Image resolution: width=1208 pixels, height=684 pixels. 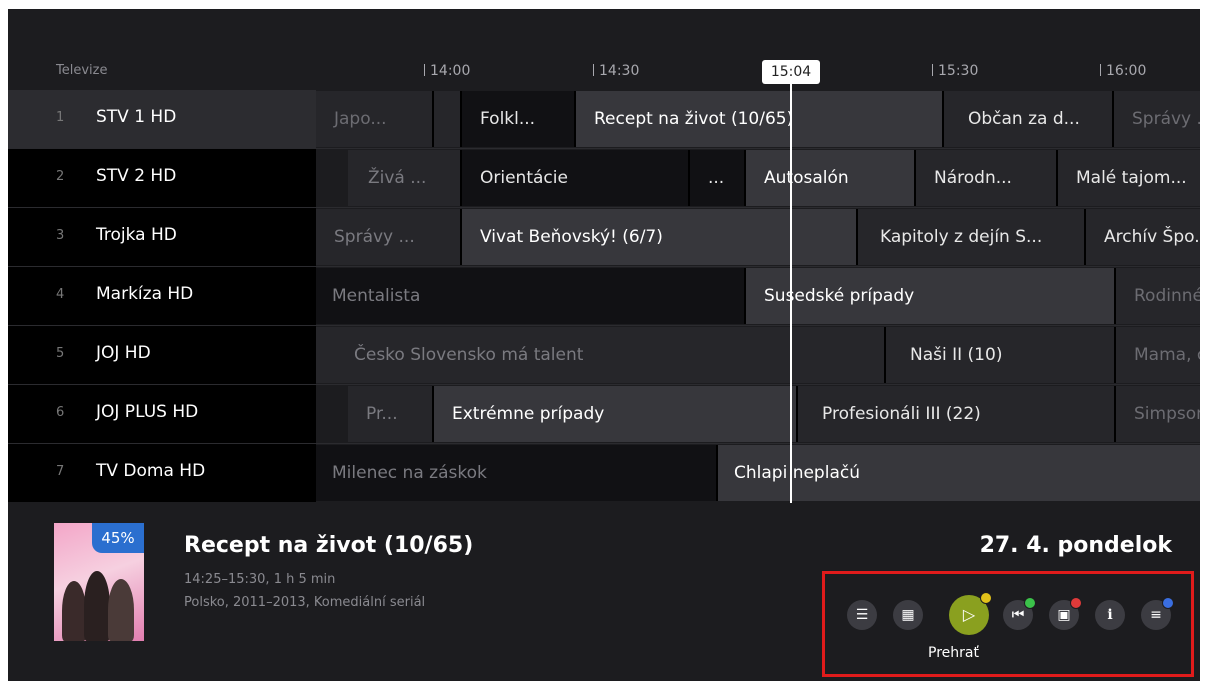 What do you see at coordinates (791, 72) in the screenshot?
I see `current-time-badge: 15:04` at bounding box center [791, 72].